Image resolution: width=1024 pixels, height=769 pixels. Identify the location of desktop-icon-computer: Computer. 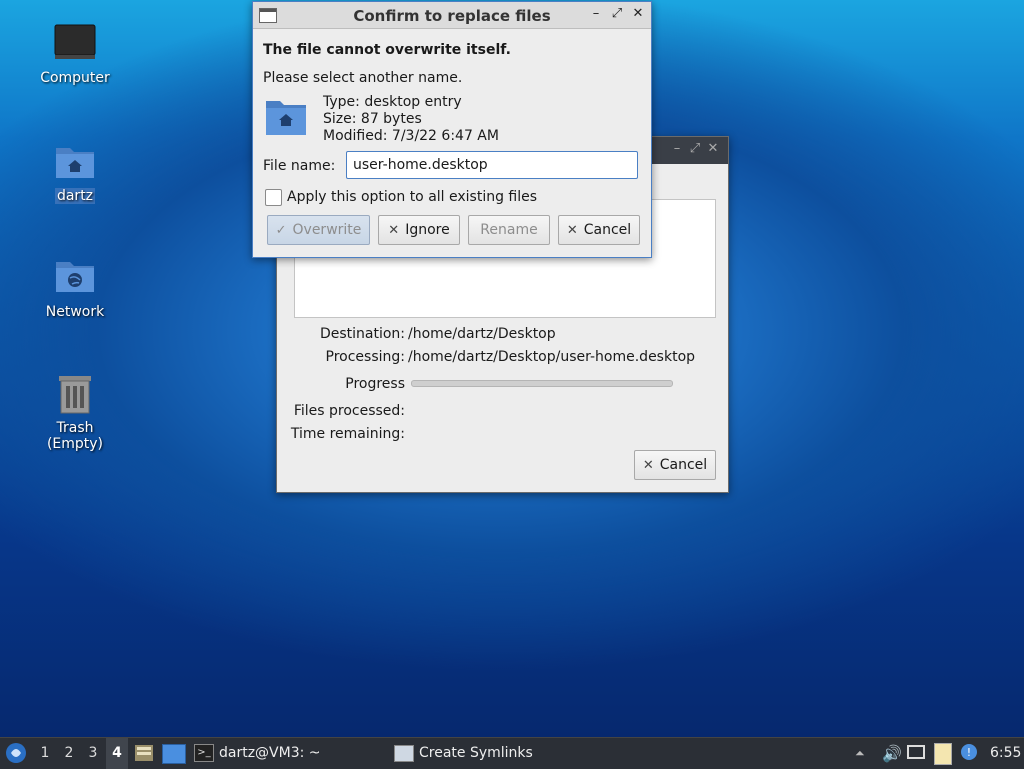
(75, 54).